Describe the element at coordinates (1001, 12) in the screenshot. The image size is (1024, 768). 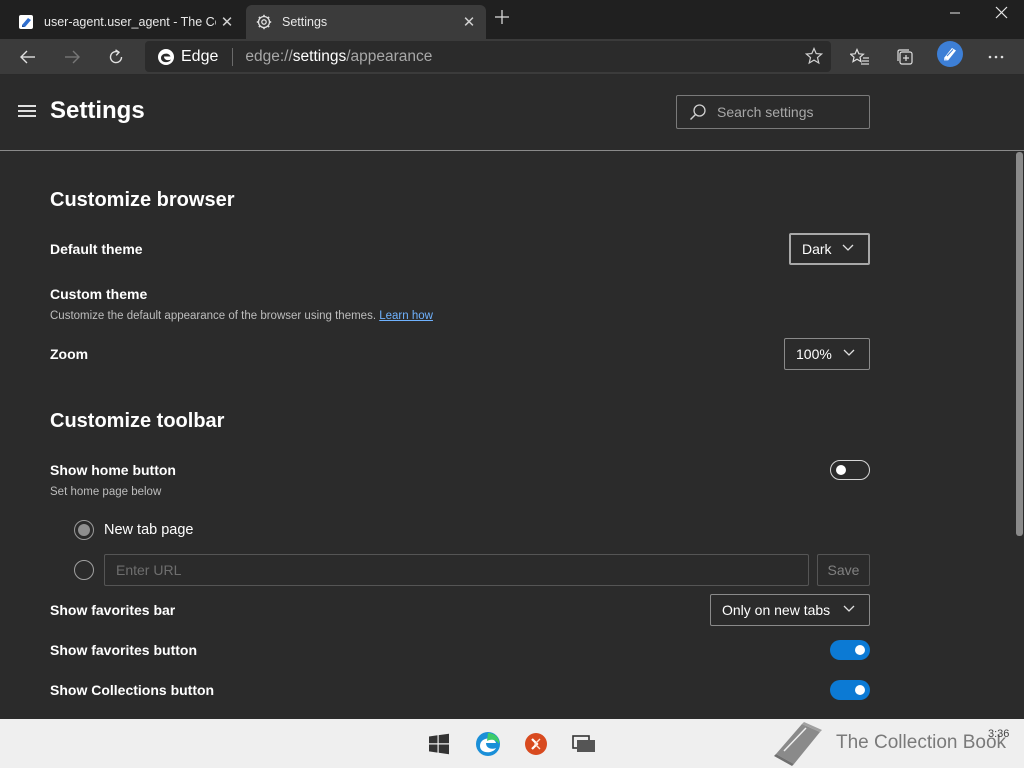
I see `close-icon` at that location.